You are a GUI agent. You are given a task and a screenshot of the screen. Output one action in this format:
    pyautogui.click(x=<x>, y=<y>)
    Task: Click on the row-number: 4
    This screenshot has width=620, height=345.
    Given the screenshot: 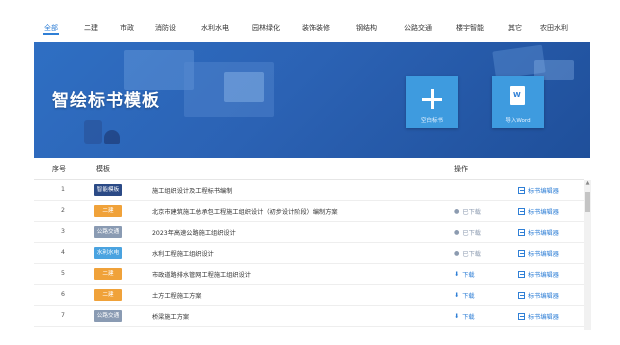 What is the action you would take?
    pyautogui.click(x=63, y=252)
    